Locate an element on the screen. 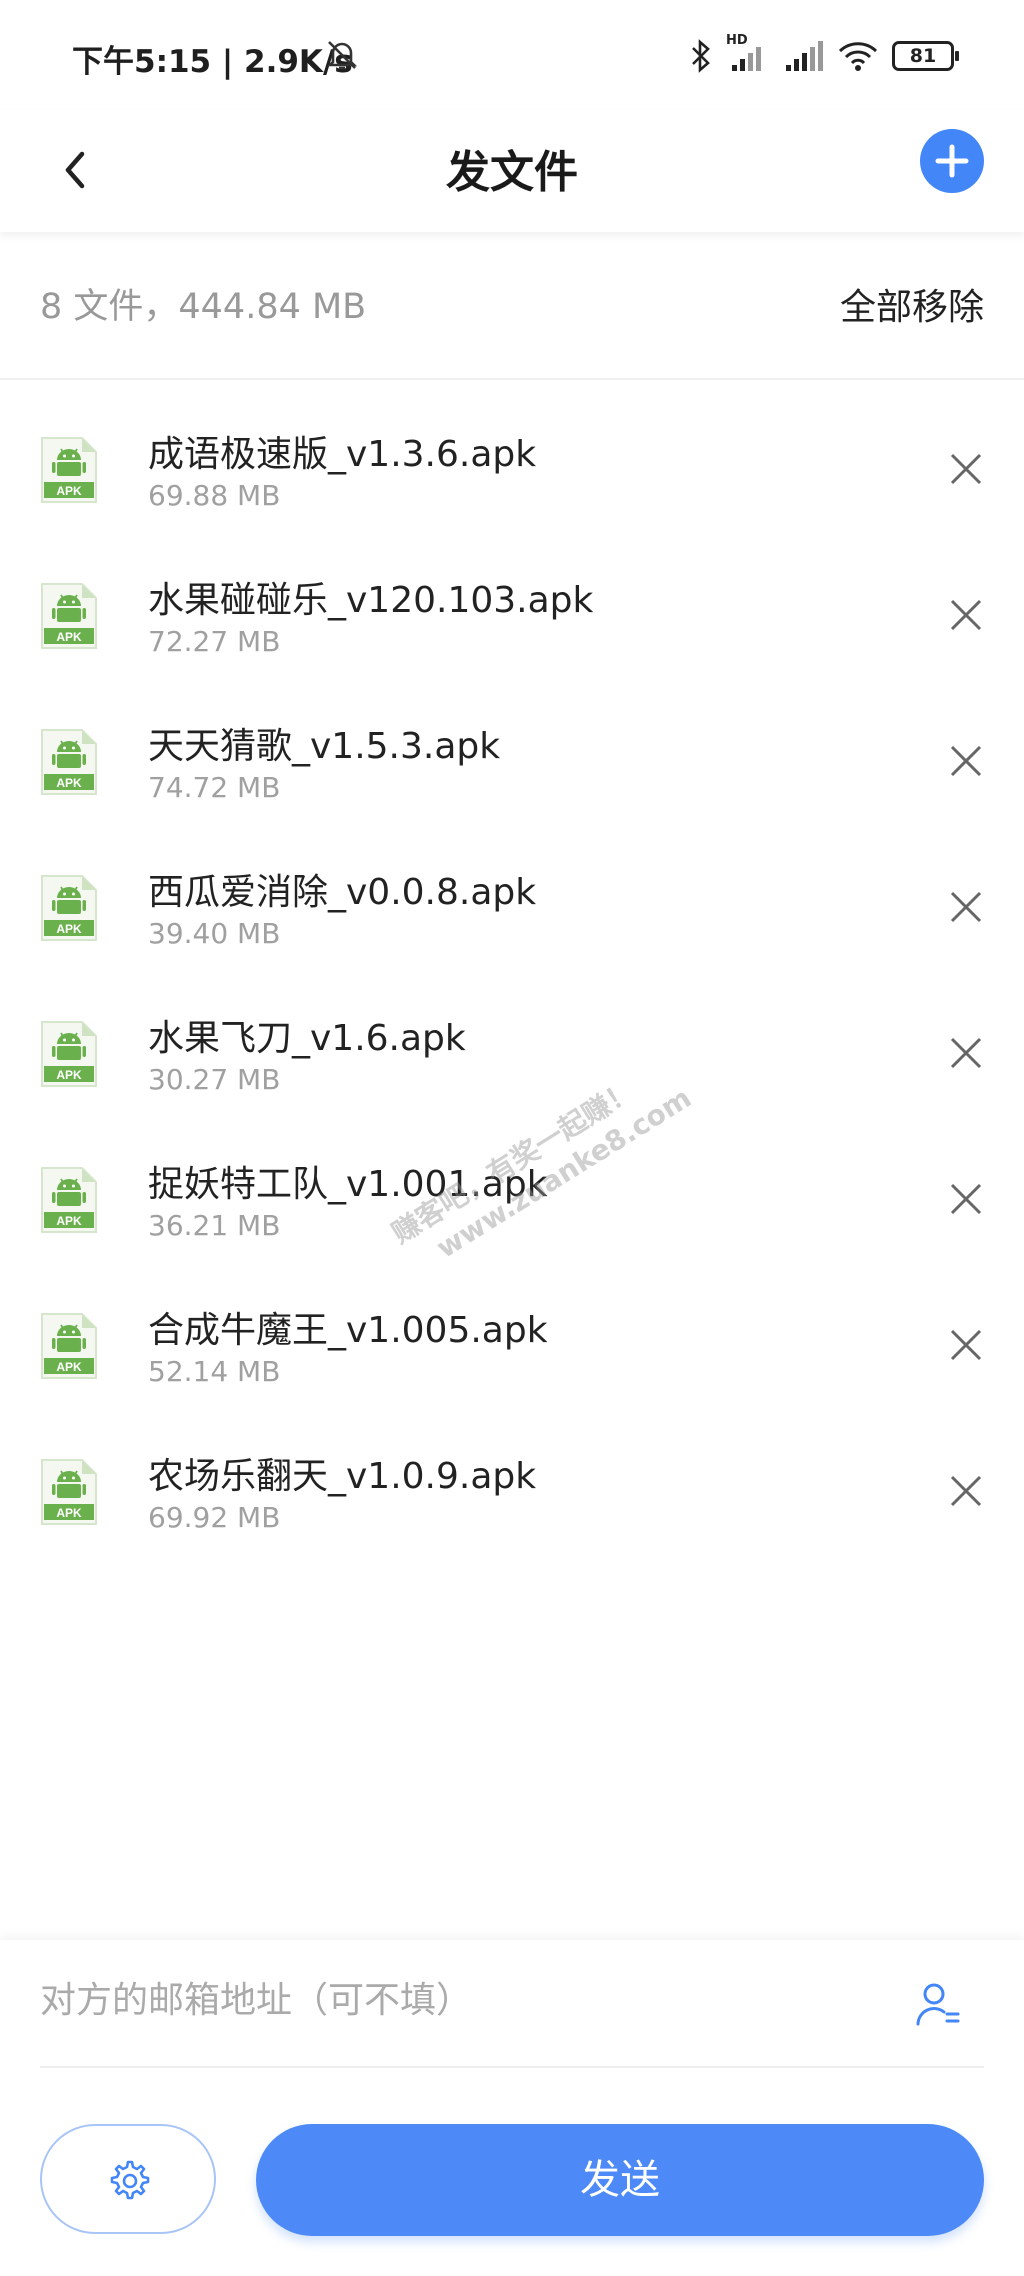 The height and width of the screenshot is (2276, 1024). bluetooth-icon is located at coordinates (701, 56).